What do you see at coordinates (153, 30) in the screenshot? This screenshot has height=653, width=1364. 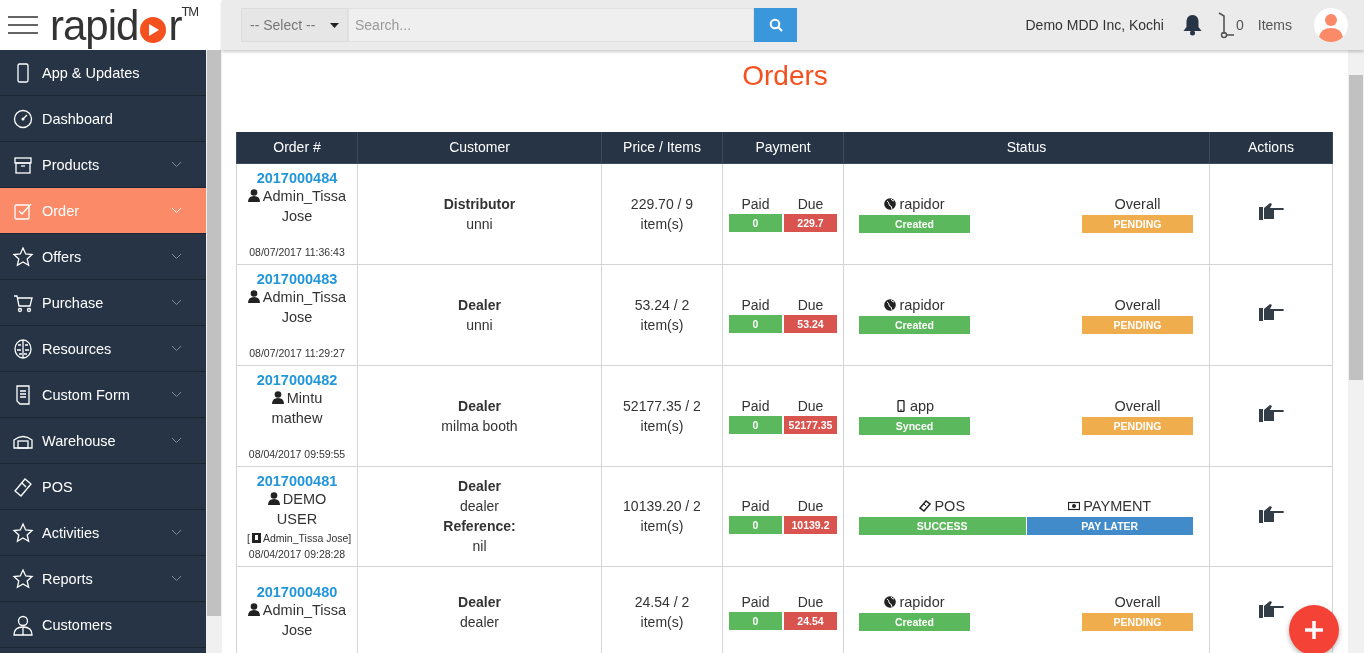 I see `play-icon` at bounding box center [153, 30].